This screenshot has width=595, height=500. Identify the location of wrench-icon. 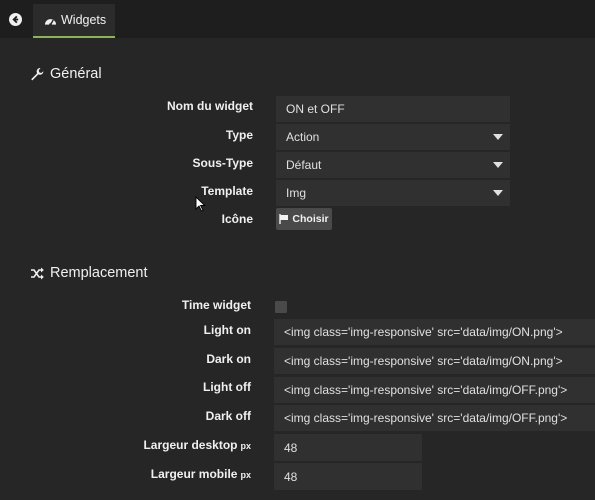
(37, 74).